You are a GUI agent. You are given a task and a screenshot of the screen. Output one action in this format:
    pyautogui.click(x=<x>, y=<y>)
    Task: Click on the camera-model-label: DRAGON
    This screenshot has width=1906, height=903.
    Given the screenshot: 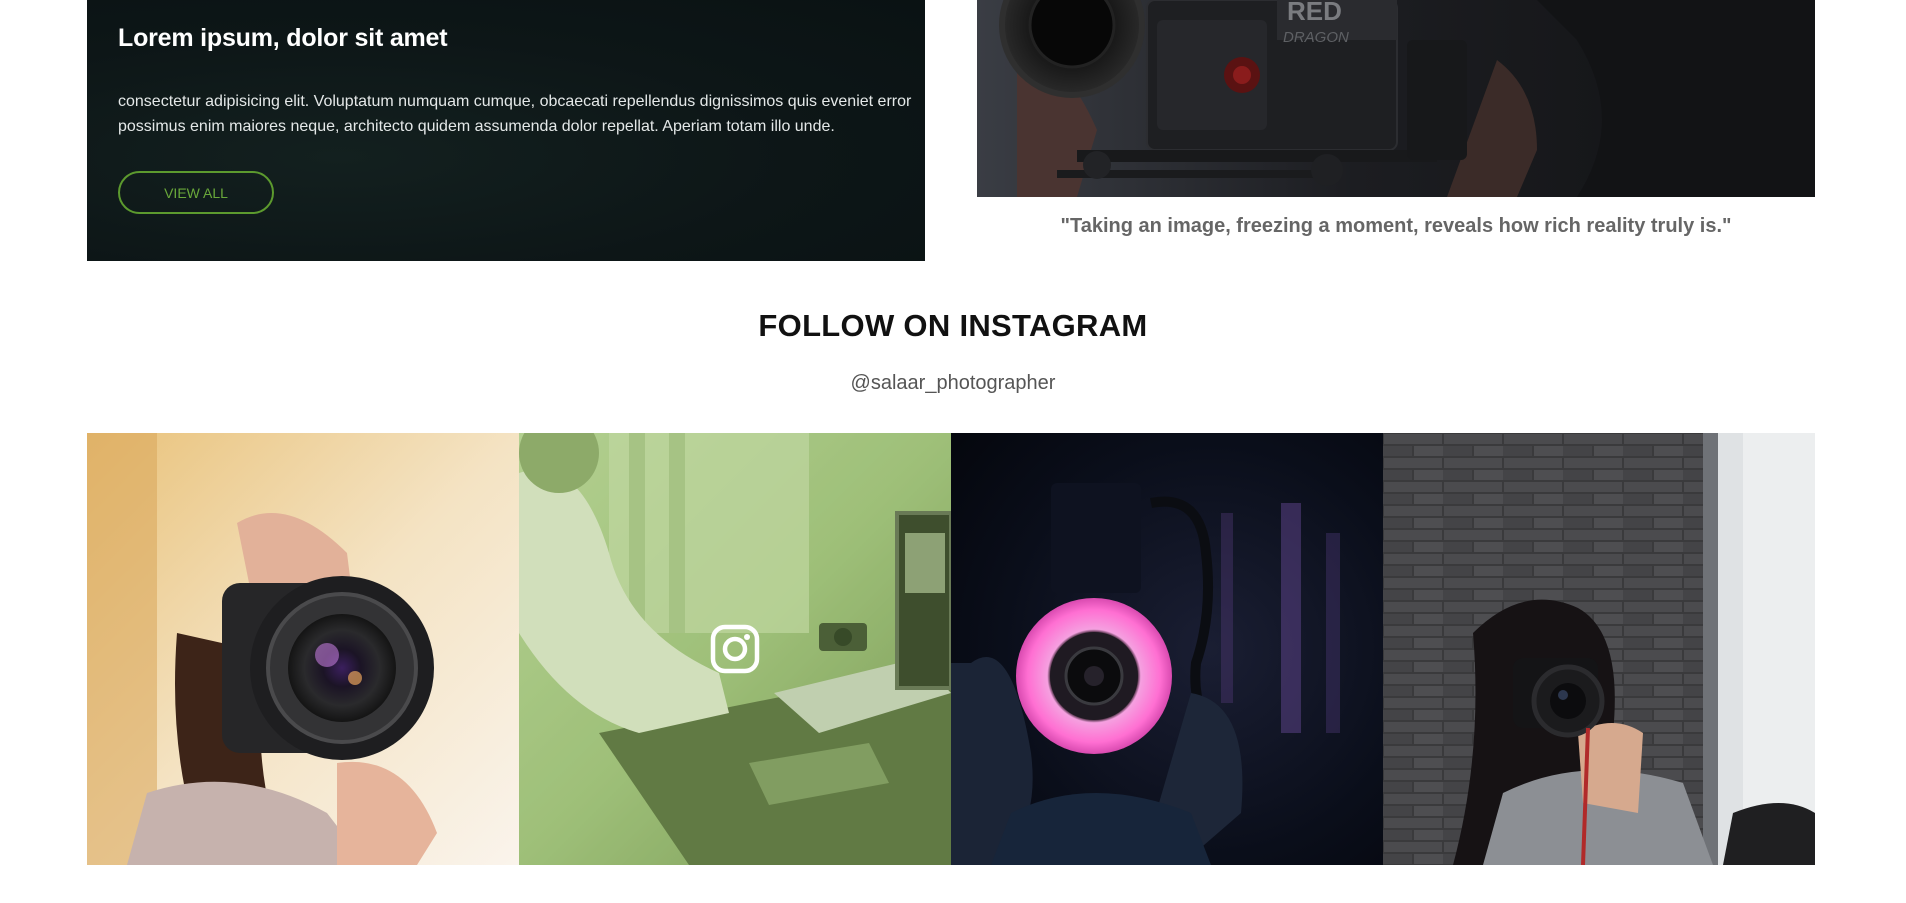 What is the action you would take?
    pyautogui.click(x=1316, y=37)
    